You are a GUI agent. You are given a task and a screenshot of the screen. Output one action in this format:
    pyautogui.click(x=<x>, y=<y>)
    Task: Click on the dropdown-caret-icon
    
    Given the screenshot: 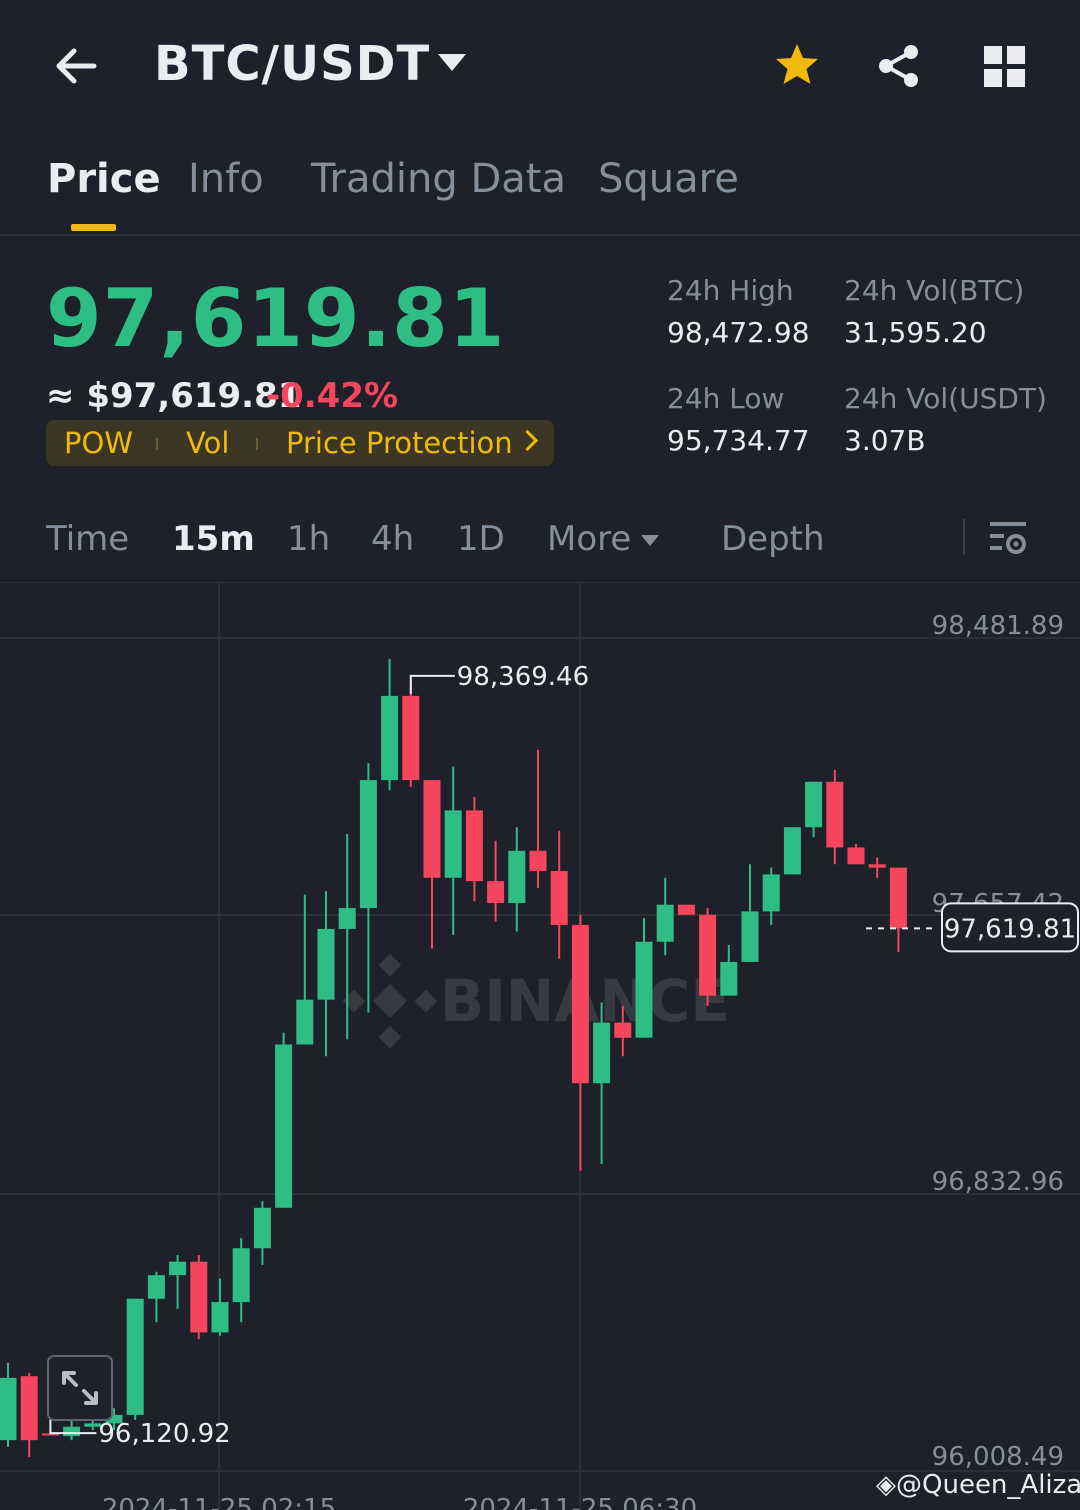 What is the action you would take?
    pyautogui.click(x=452, y=62)
    